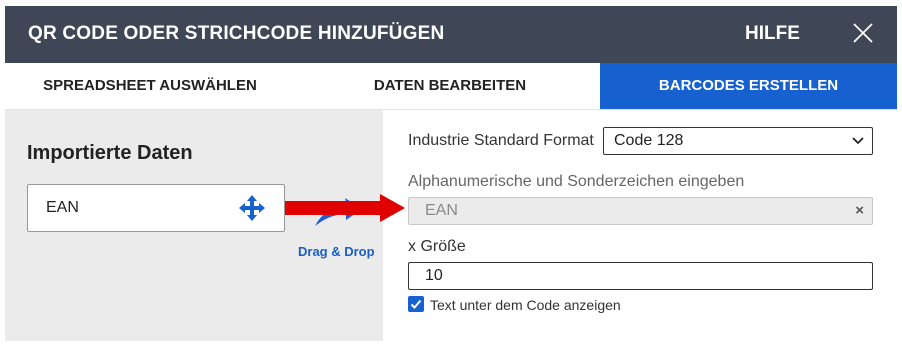  What do you see at coordinates (748, 86) in the screenshot?
I see `tab-create-barcodes: BARCODES ERSTELLEN` at bounding box center [748, 86].